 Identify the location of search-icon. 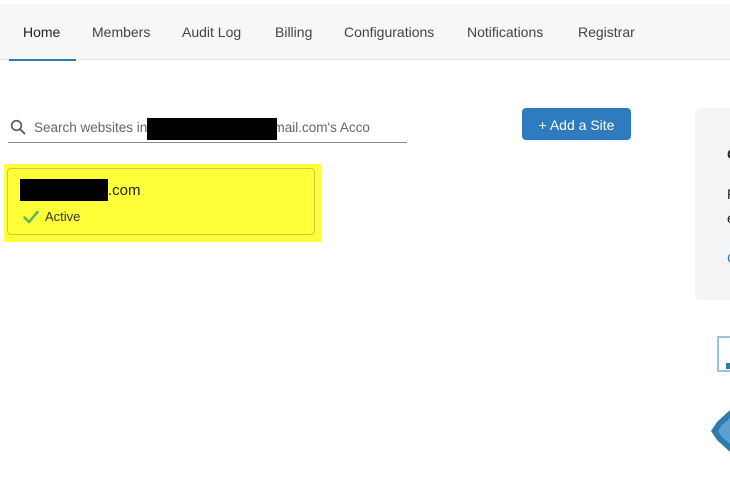
(18, 127).